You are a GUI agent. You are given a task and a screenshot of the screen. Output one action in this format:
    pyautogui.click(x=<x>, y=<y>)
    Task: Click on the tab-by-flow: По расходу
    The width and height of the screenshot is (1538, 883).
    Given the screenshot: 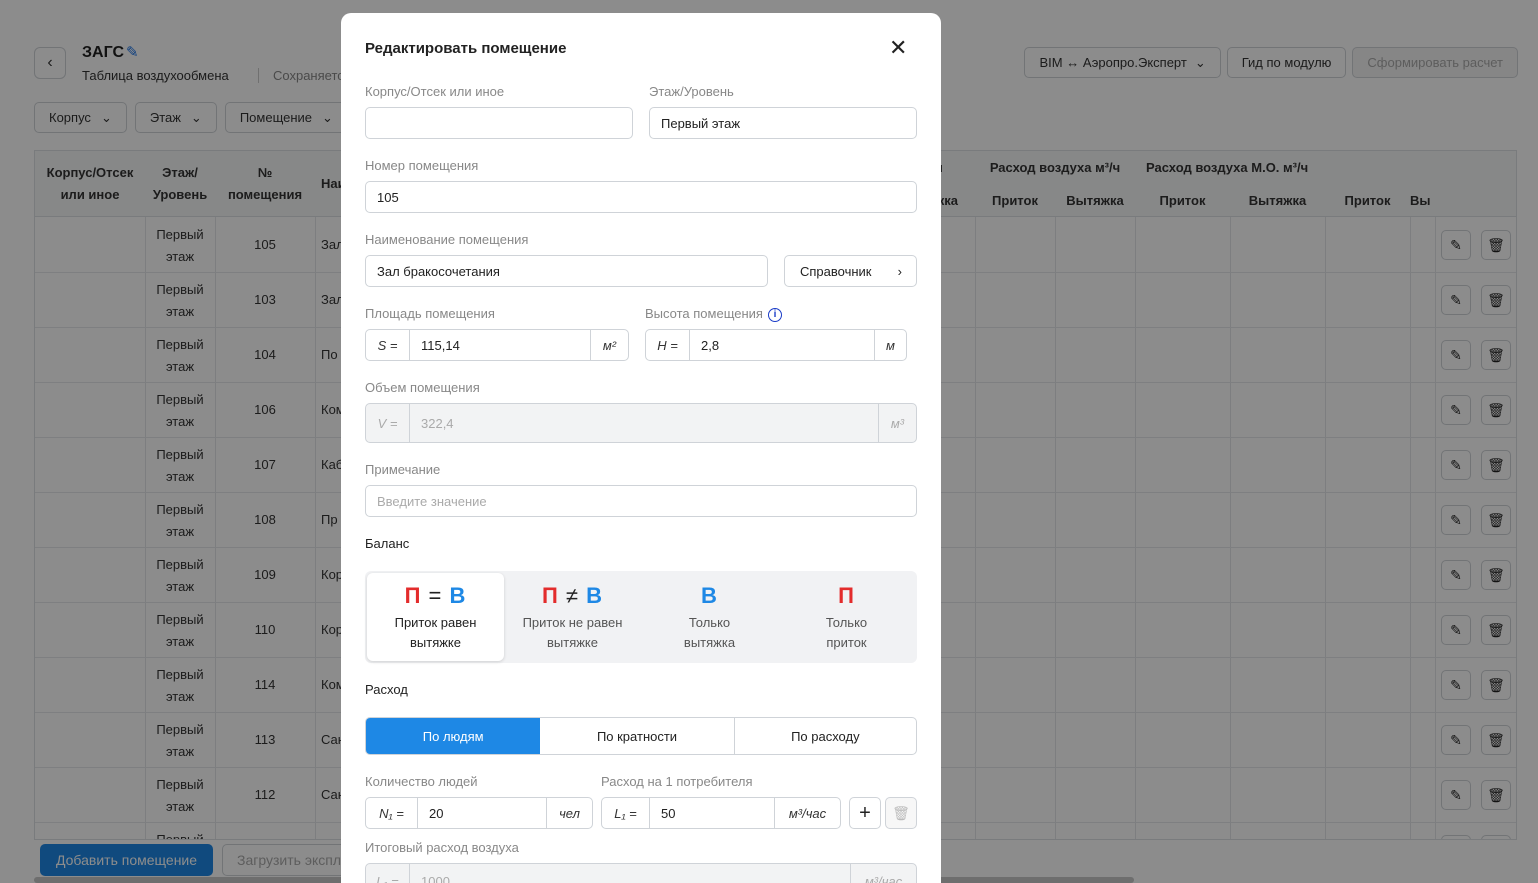 What is the action you would take?
    pyautogui.click(x=825, y=736)
    